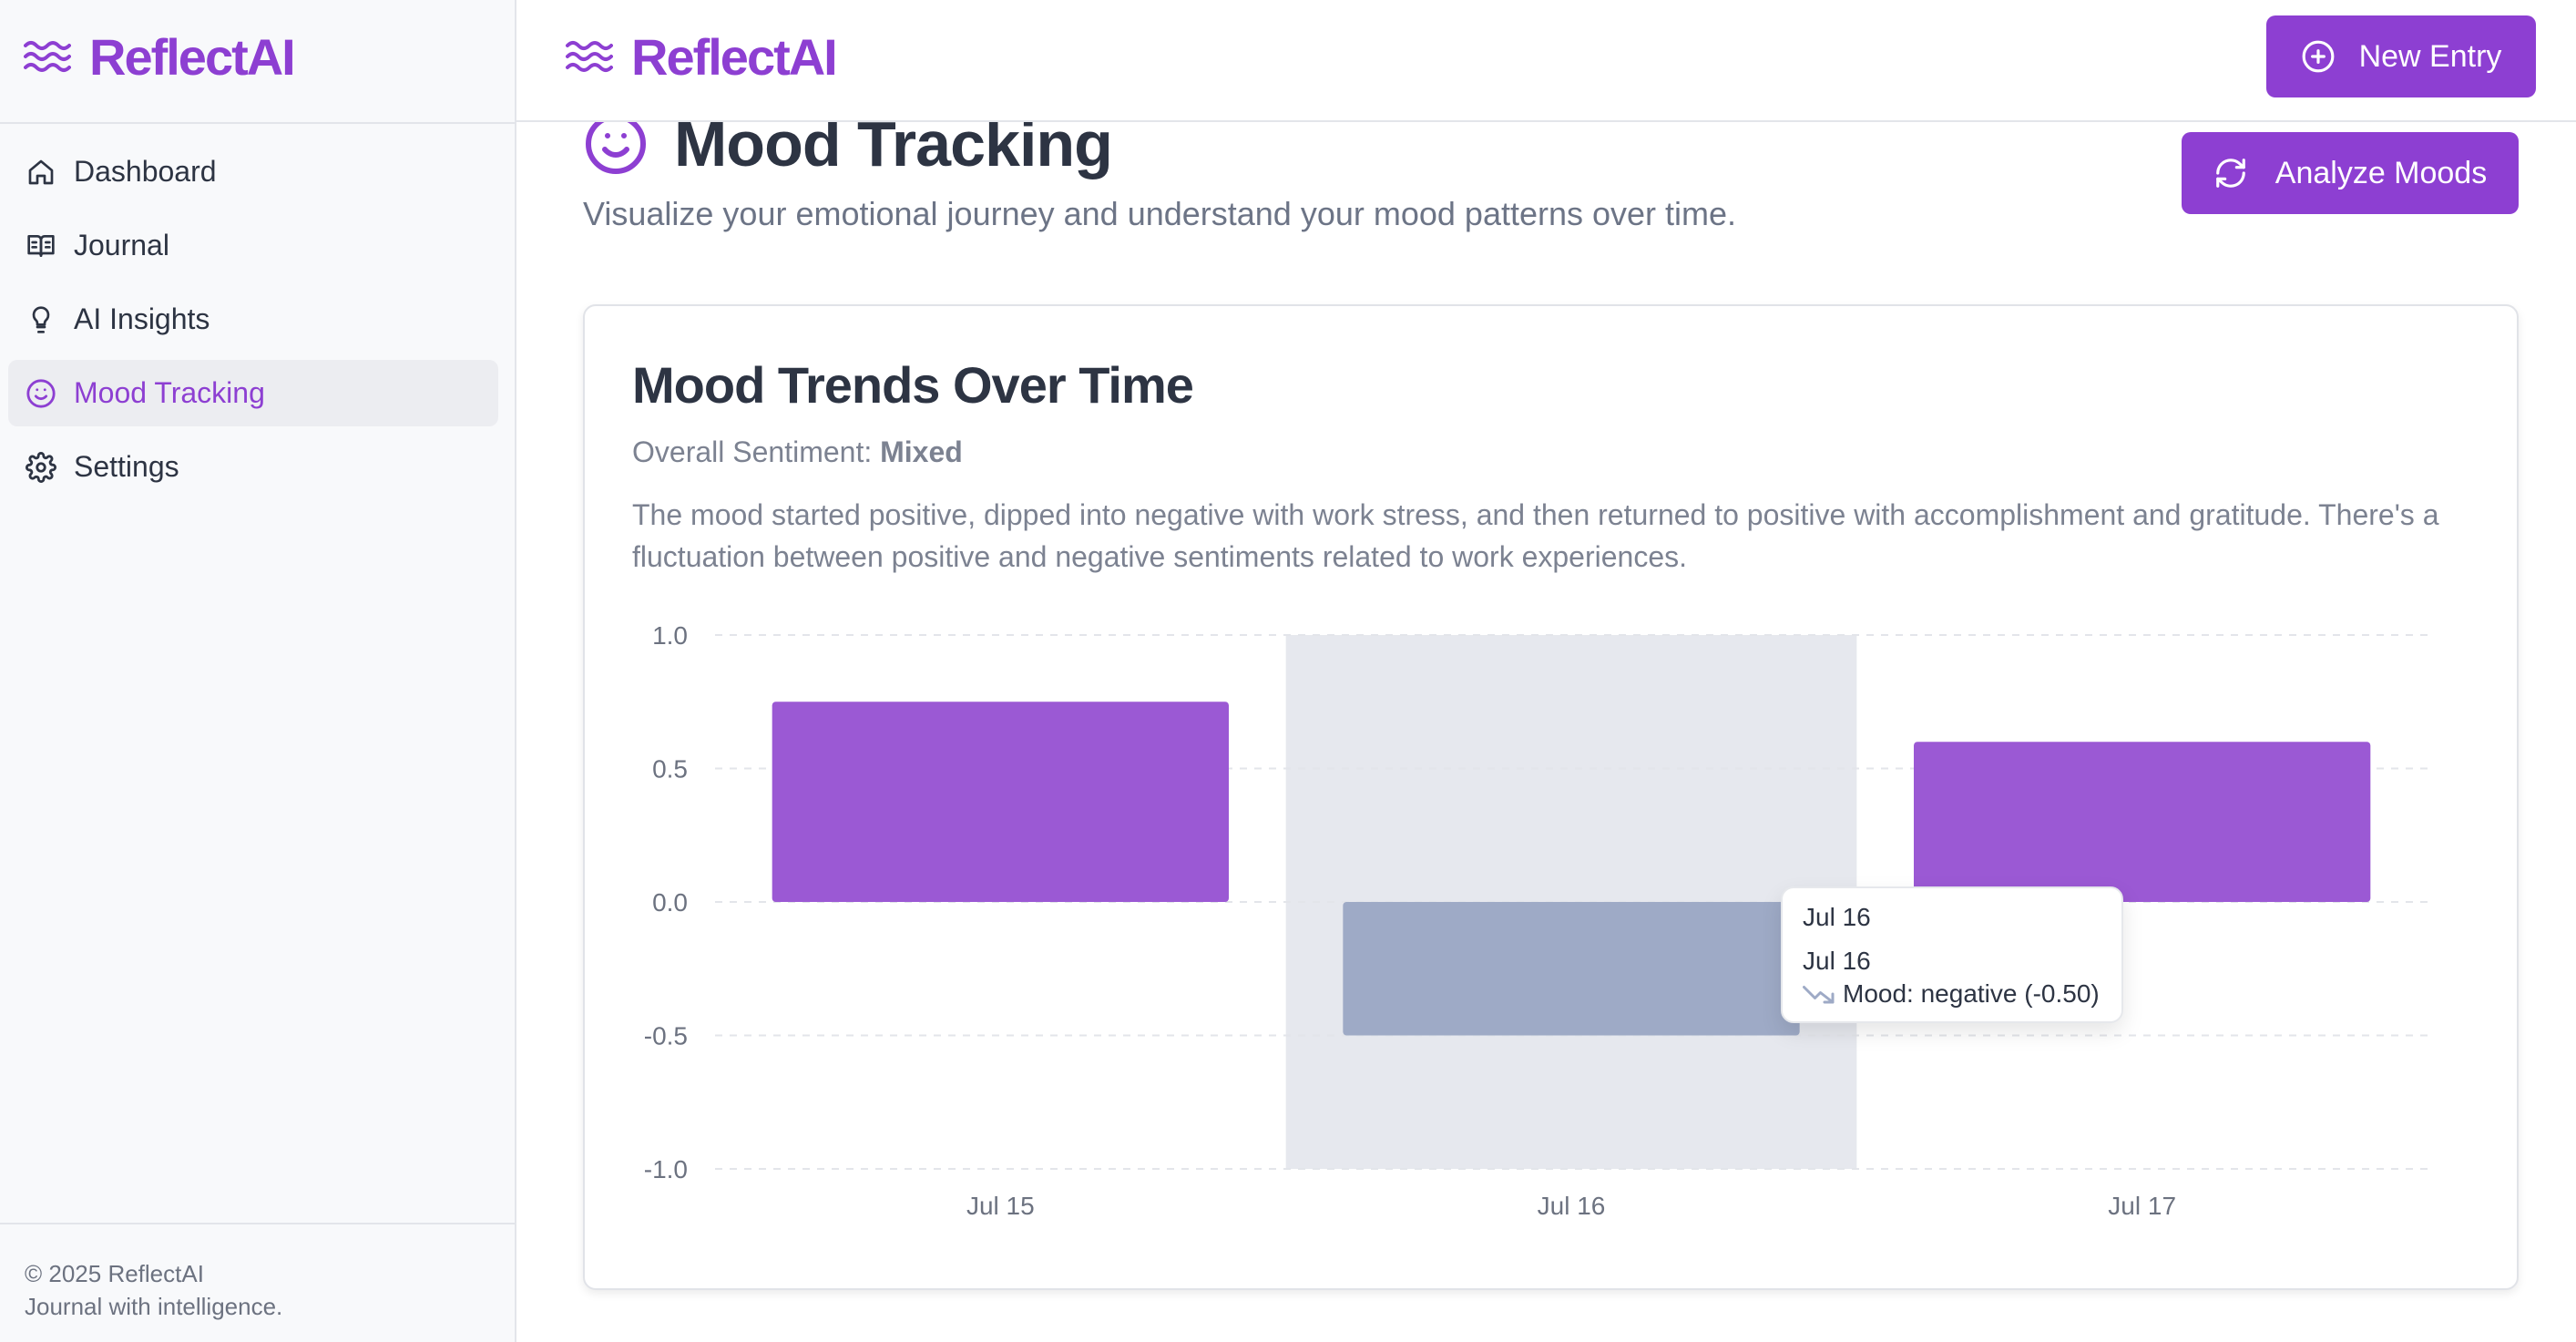 Image resolution: width=2576 pixels, height=1342 pixels. I want to click on new-entry-label: New Entry, so click(2430, 56).